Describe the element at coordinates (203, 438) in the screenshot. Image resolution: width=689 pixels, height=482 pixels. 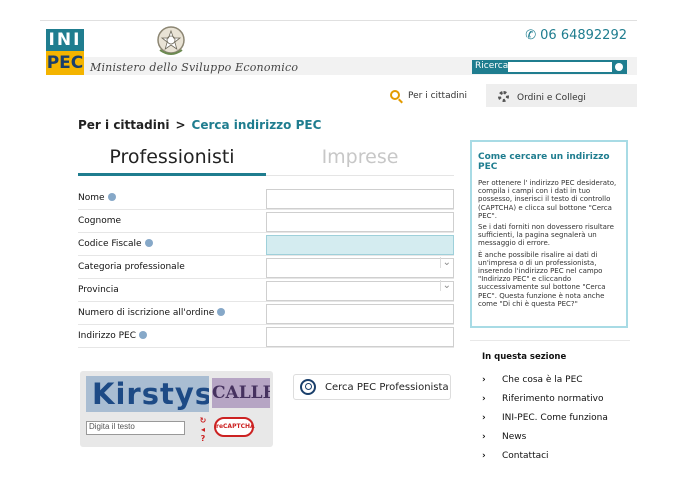
I see `help-icon: ?` at that location.